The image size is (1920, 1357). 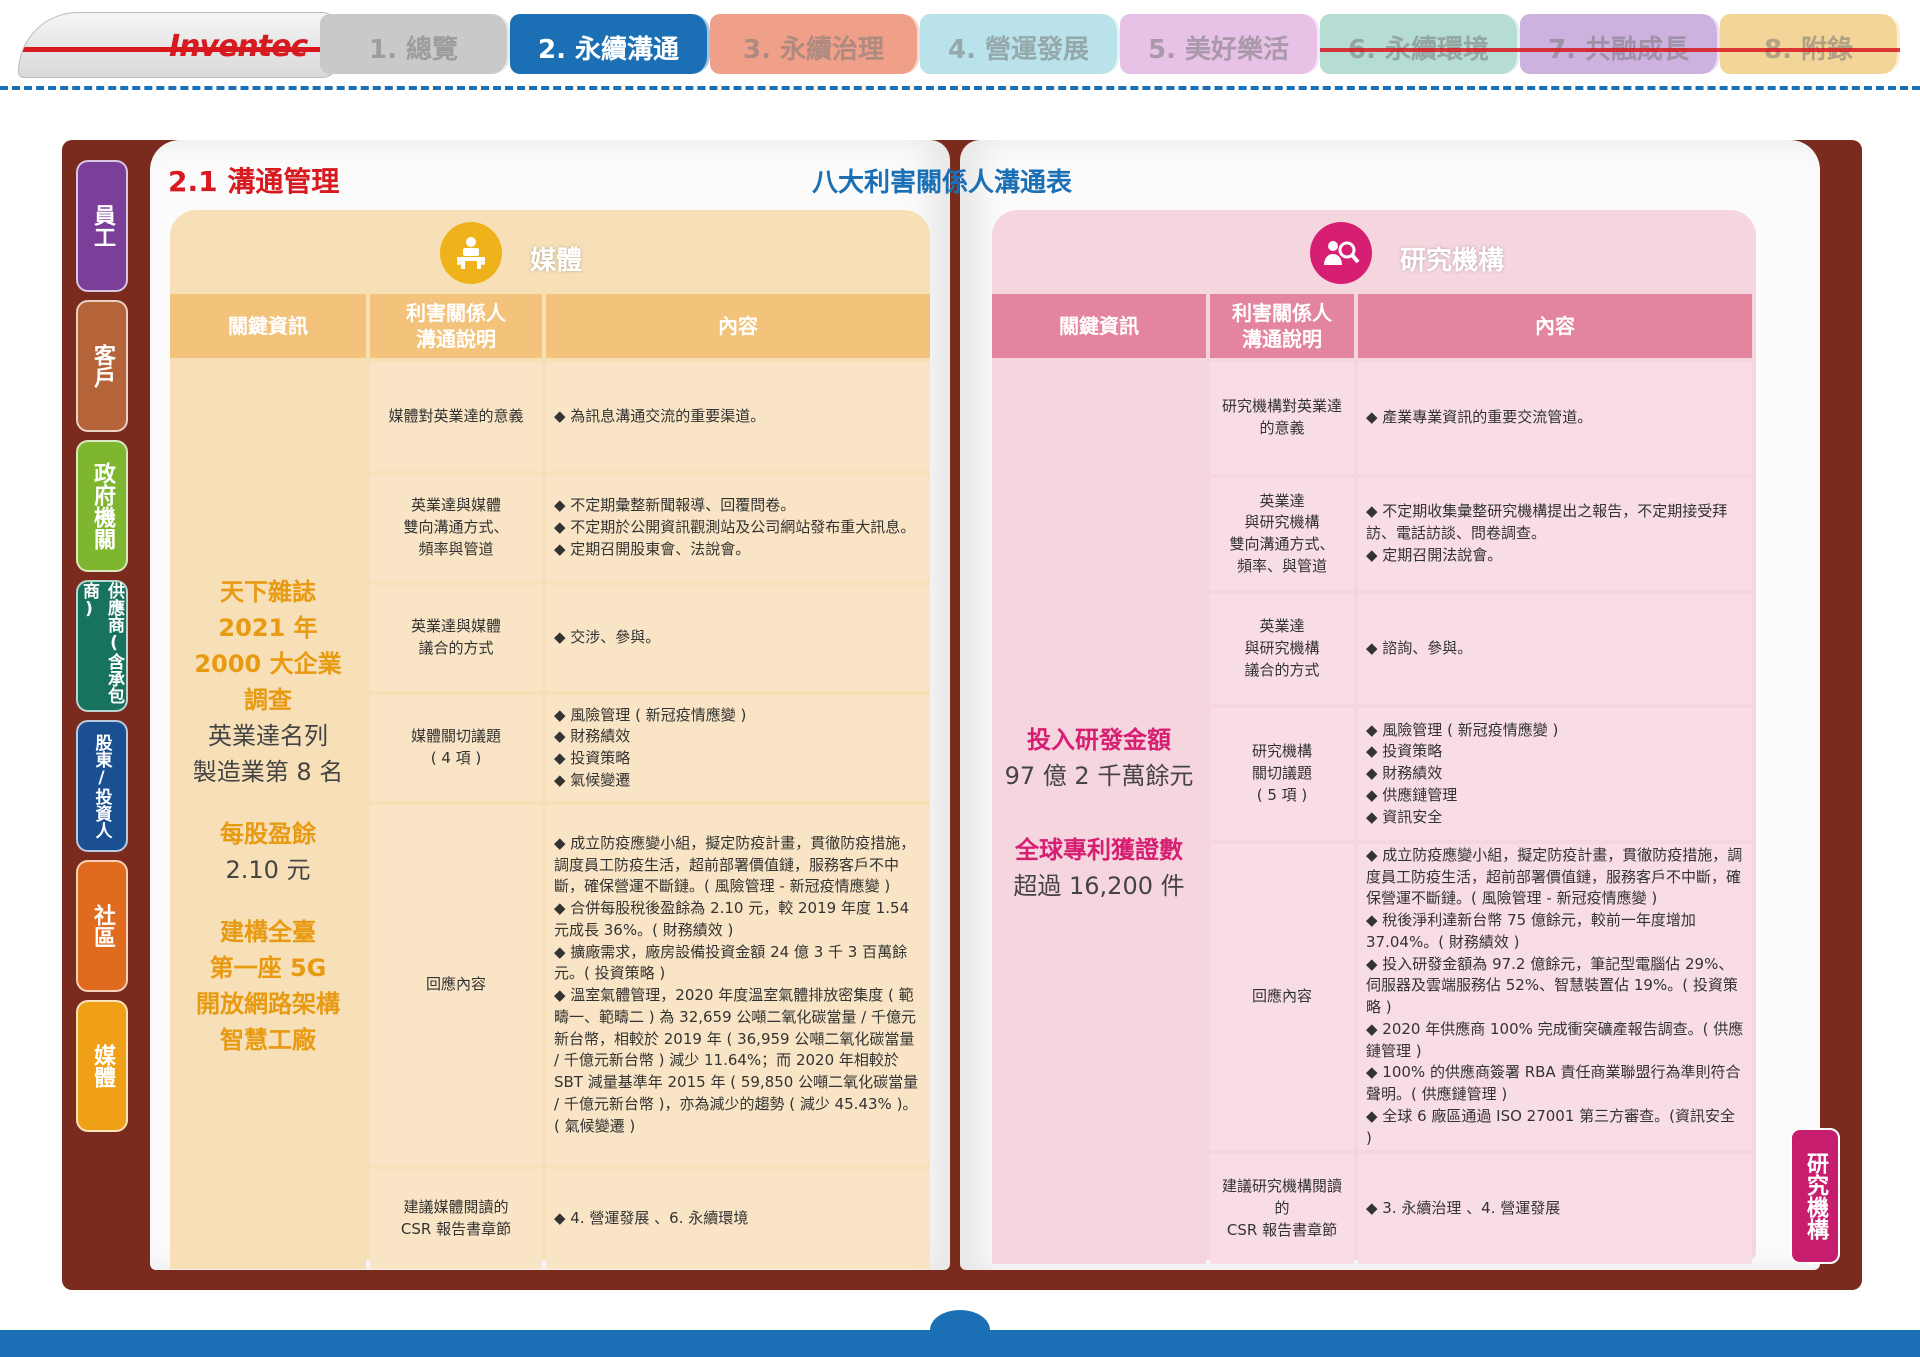 I want to click on row-description: 英業達 與研究機構 議合的方式, so click(x=1282, y=649).